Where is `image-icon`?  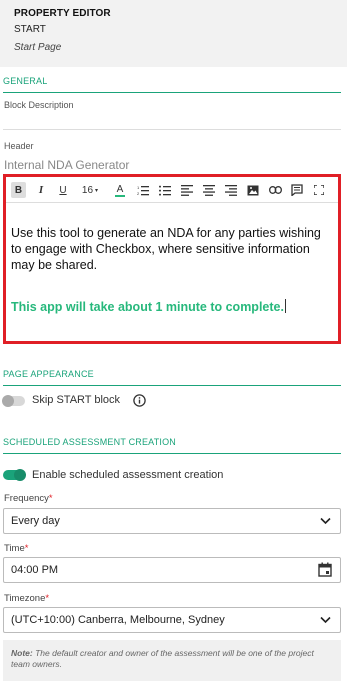 image-icon is located at coordinates (253, 190).